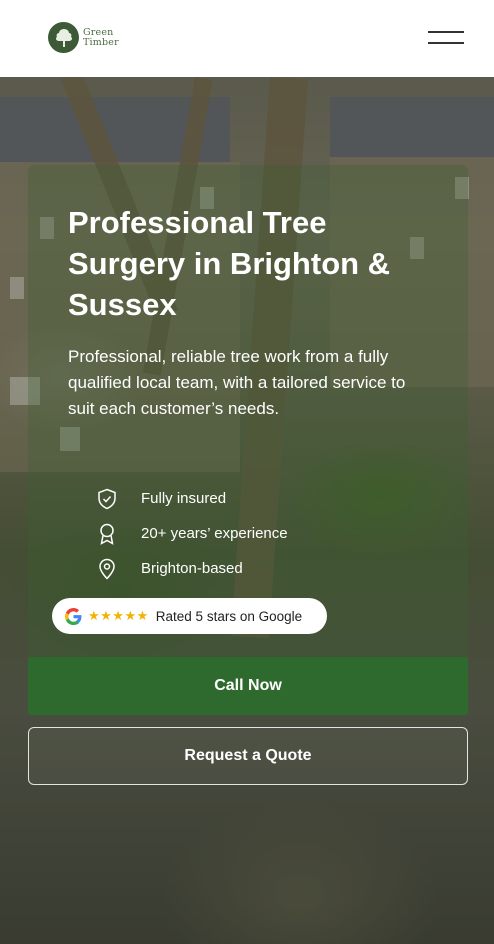  I want to click on feature-label: 20+ years’ experience, so click(214, 533).